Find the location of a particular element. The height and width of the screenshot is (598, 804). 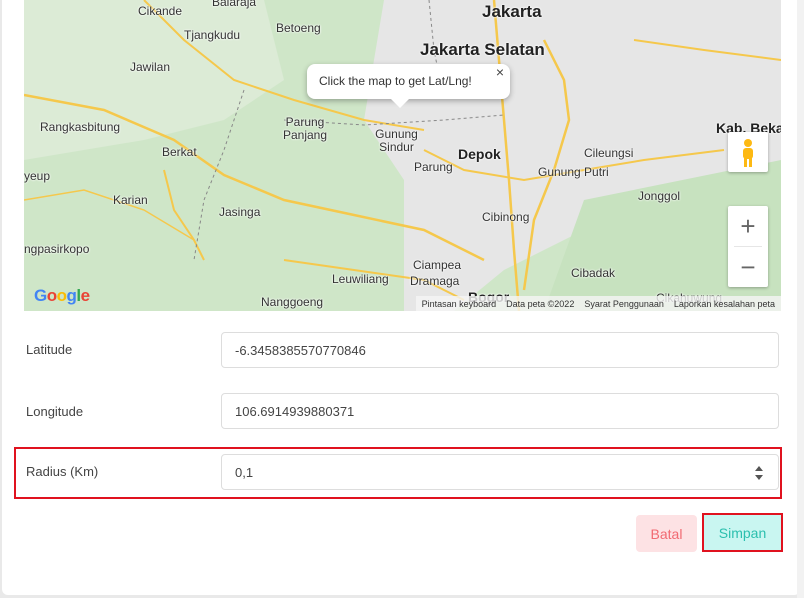

pegman-icon is located at coordinates (748, 153).